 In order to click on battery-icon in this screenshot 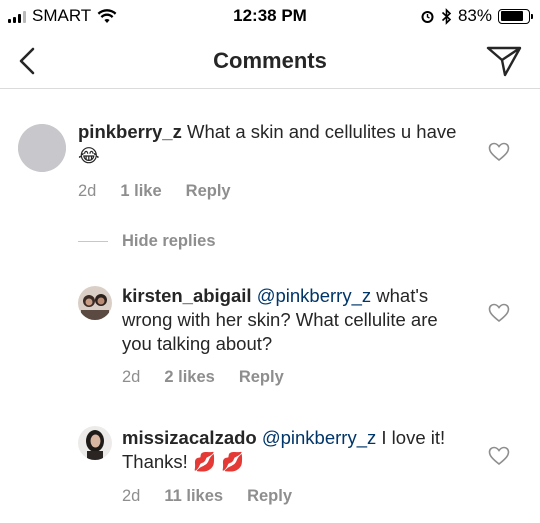, I will do `click(515, 16)`.